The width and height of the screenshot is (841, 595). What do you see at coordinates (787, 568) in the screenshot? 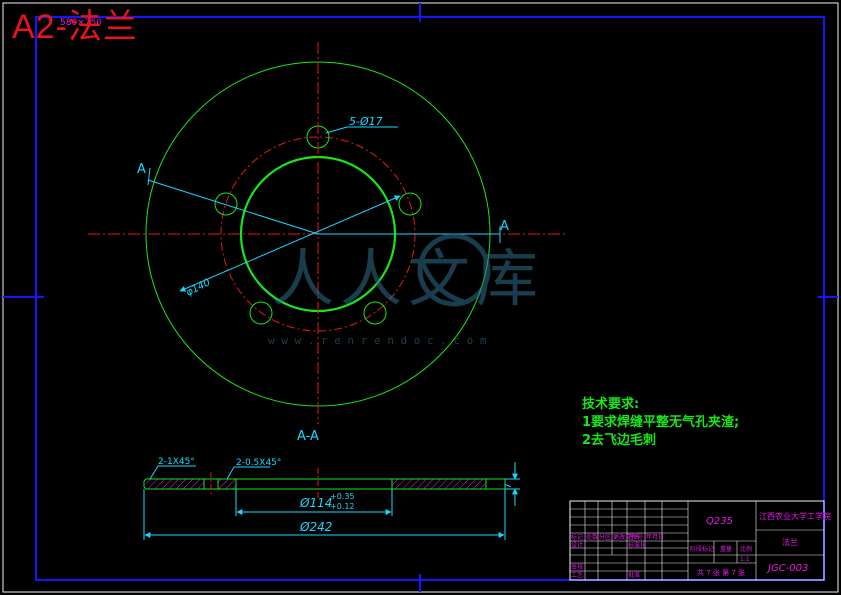
I see `tb-drawing-no: JGC-003` at bounding box center [787, 568].